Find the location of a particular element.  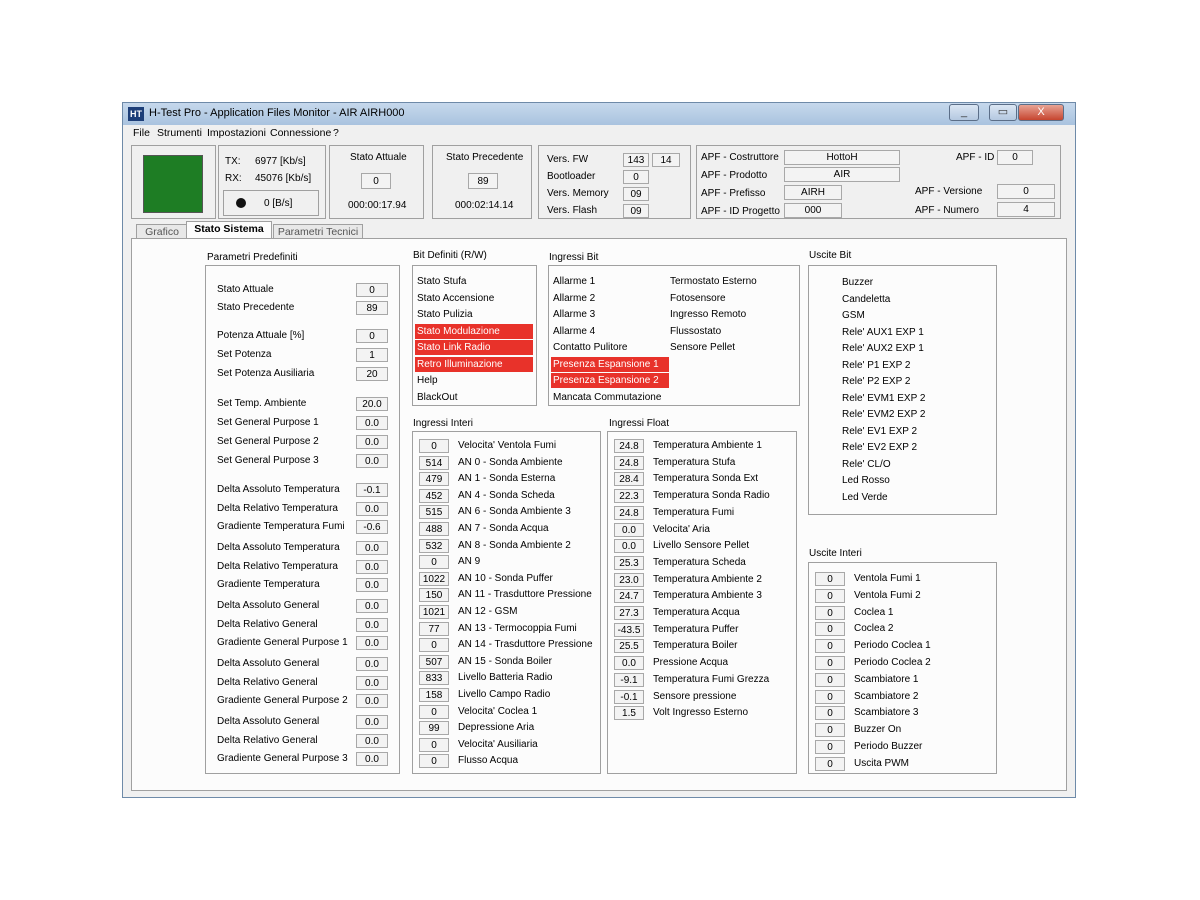

ingresso-bit-item: Sensore Pellet is located at coordinates (703, 347).